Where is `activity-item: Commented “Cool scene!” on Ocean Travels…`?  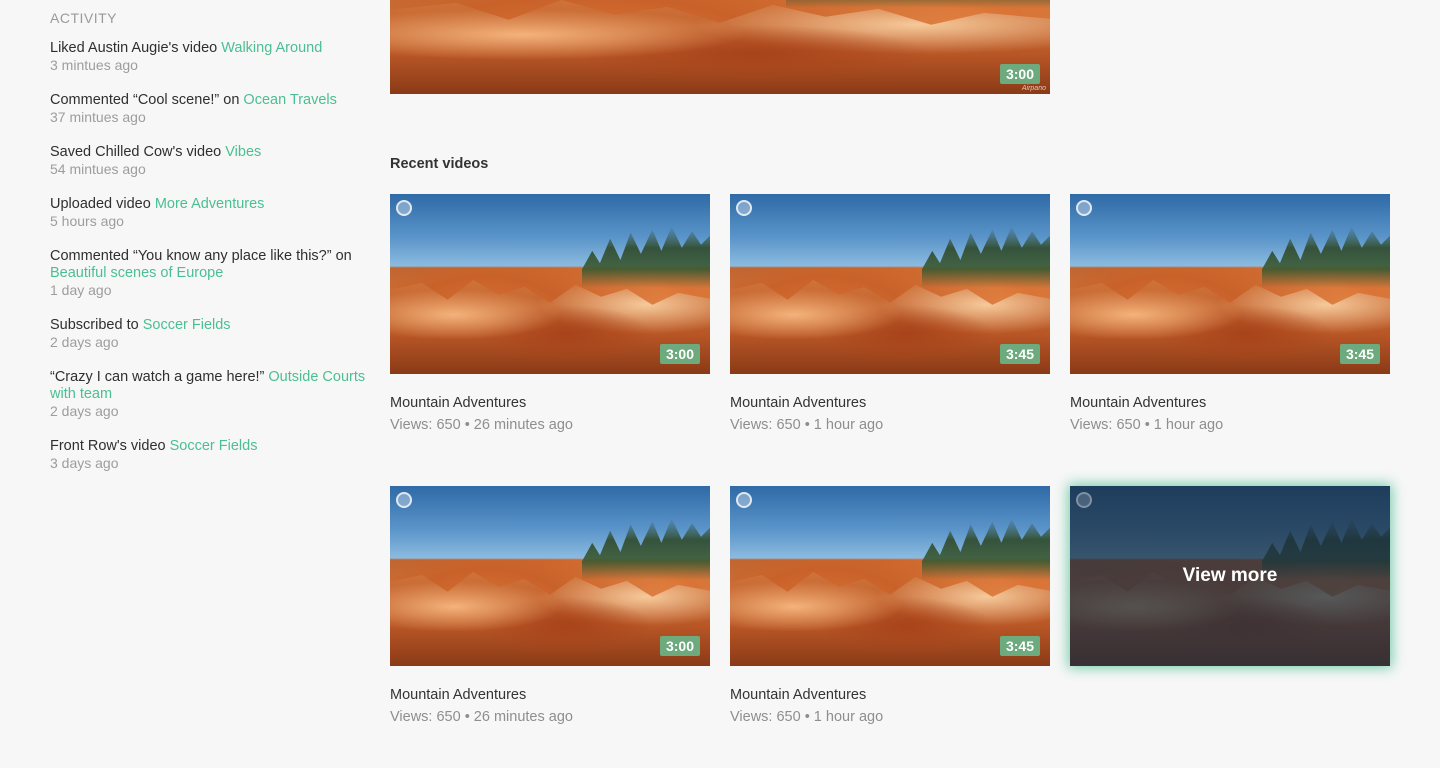 activity-item: Commented “Cool scene!” on Ocean Travels… is located at coordinates (210, 108).